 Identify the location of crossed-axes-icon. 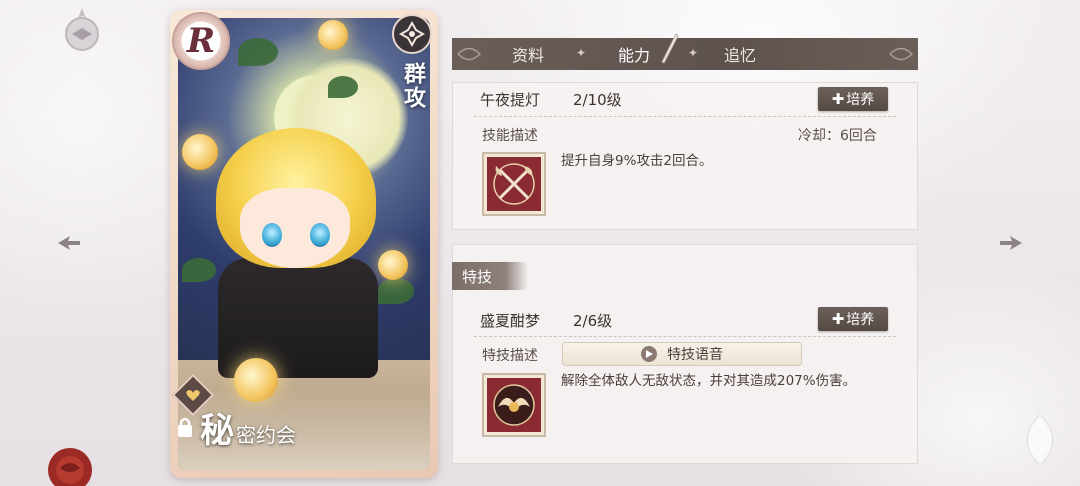
(514, 184).